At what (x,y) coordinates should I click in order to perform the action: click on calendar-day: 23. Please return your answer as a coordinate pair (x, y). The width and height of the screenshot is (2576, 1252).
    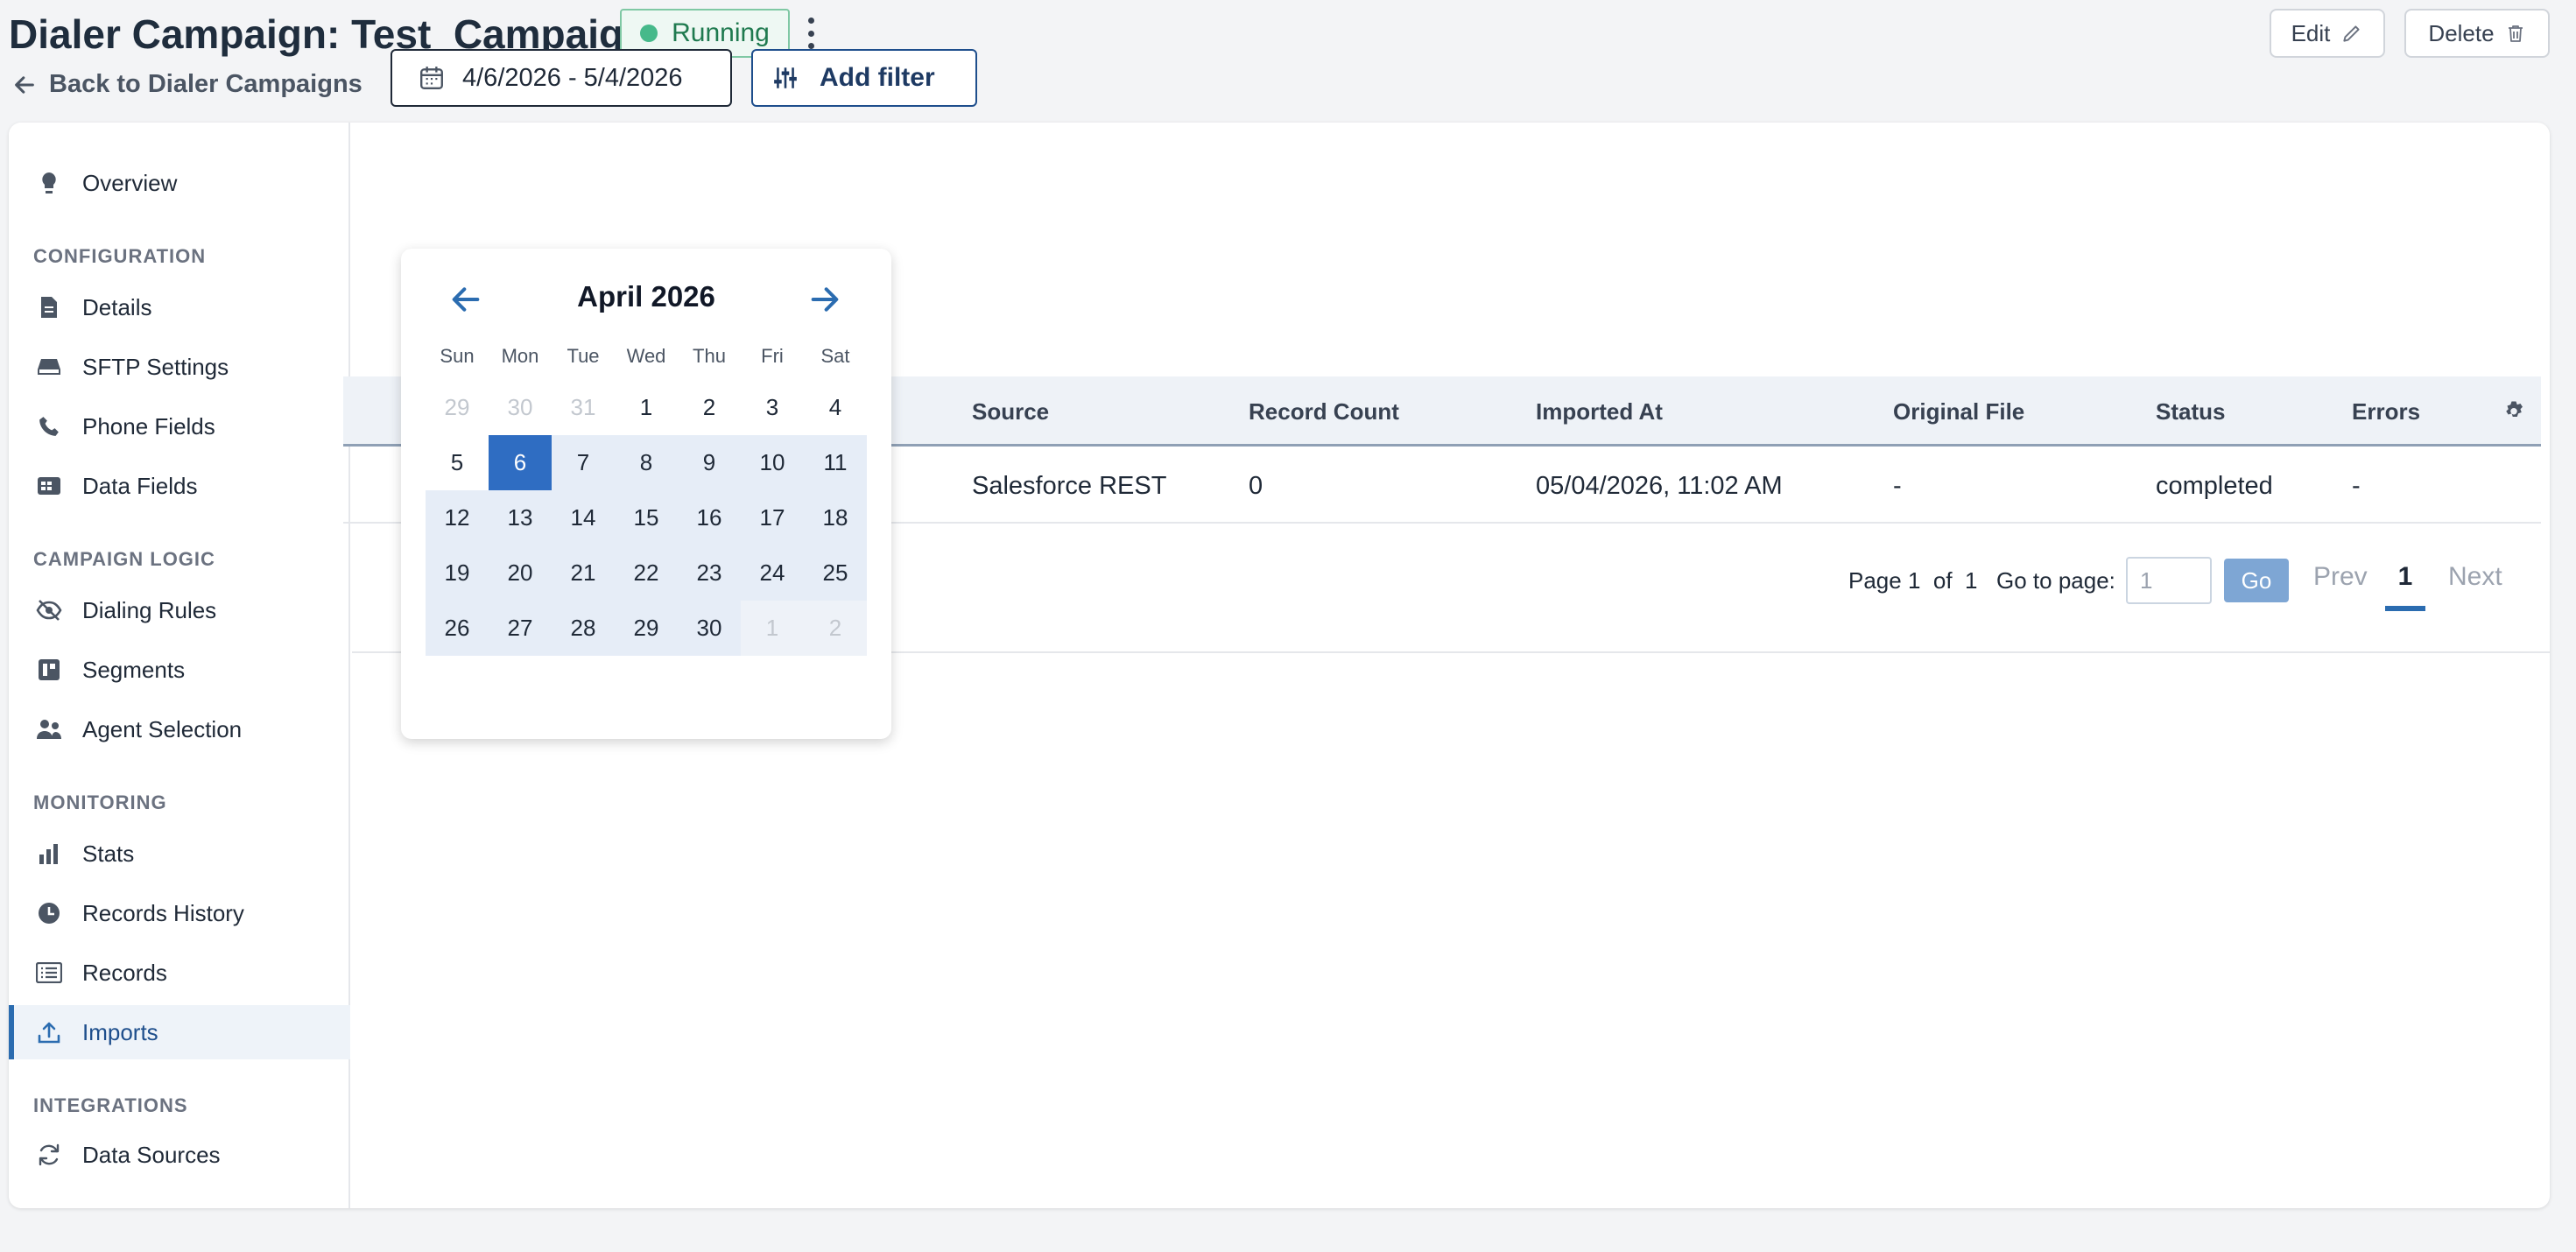
    Looking at the image, I should click on (709, 573).